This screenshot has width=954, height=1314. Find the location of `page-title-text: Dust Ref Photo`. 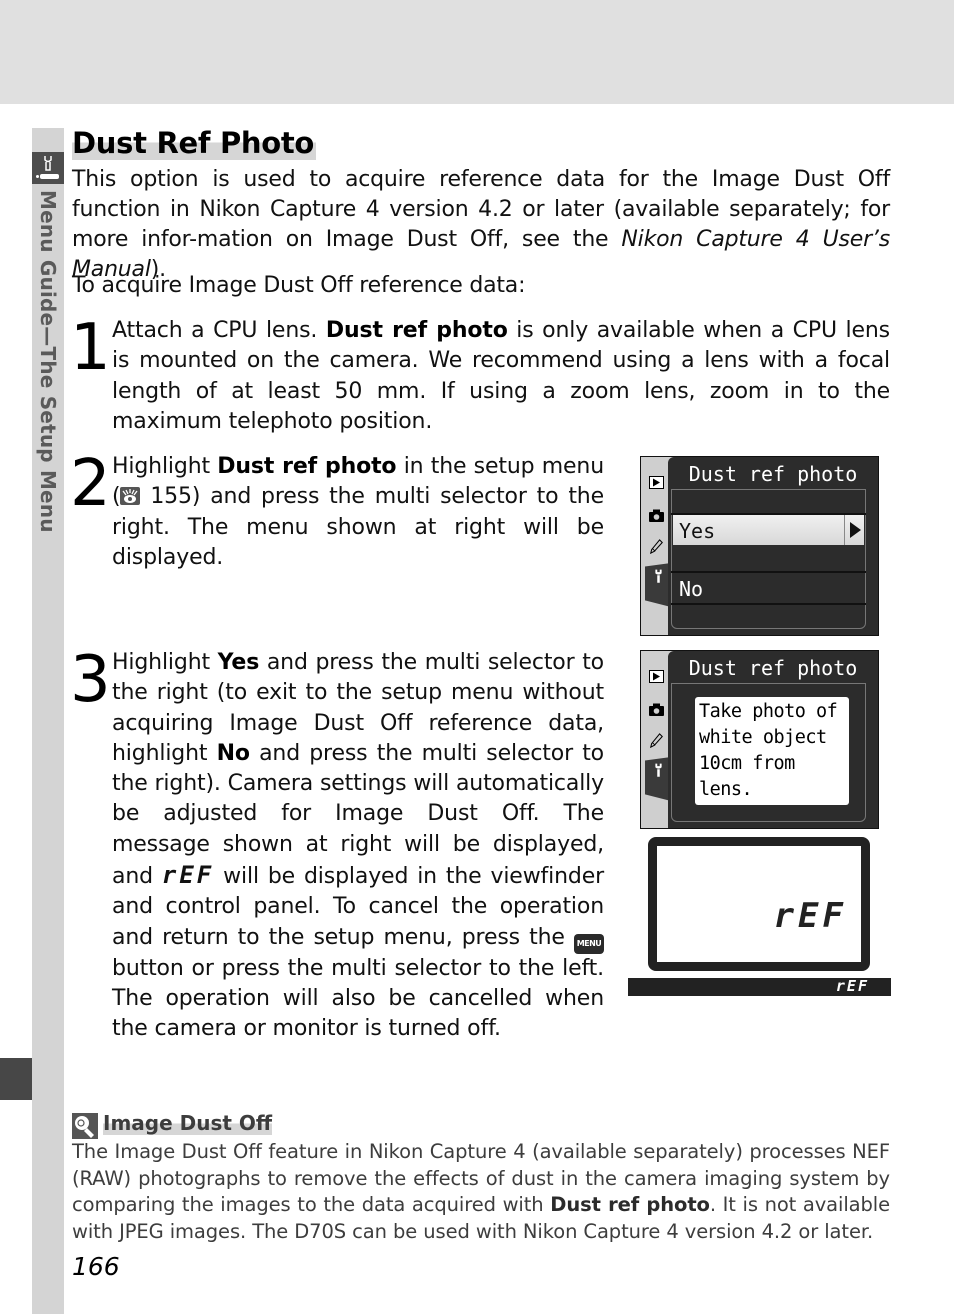

page-title-text: Dust Ref Photo is located at coordinates (194, 143).